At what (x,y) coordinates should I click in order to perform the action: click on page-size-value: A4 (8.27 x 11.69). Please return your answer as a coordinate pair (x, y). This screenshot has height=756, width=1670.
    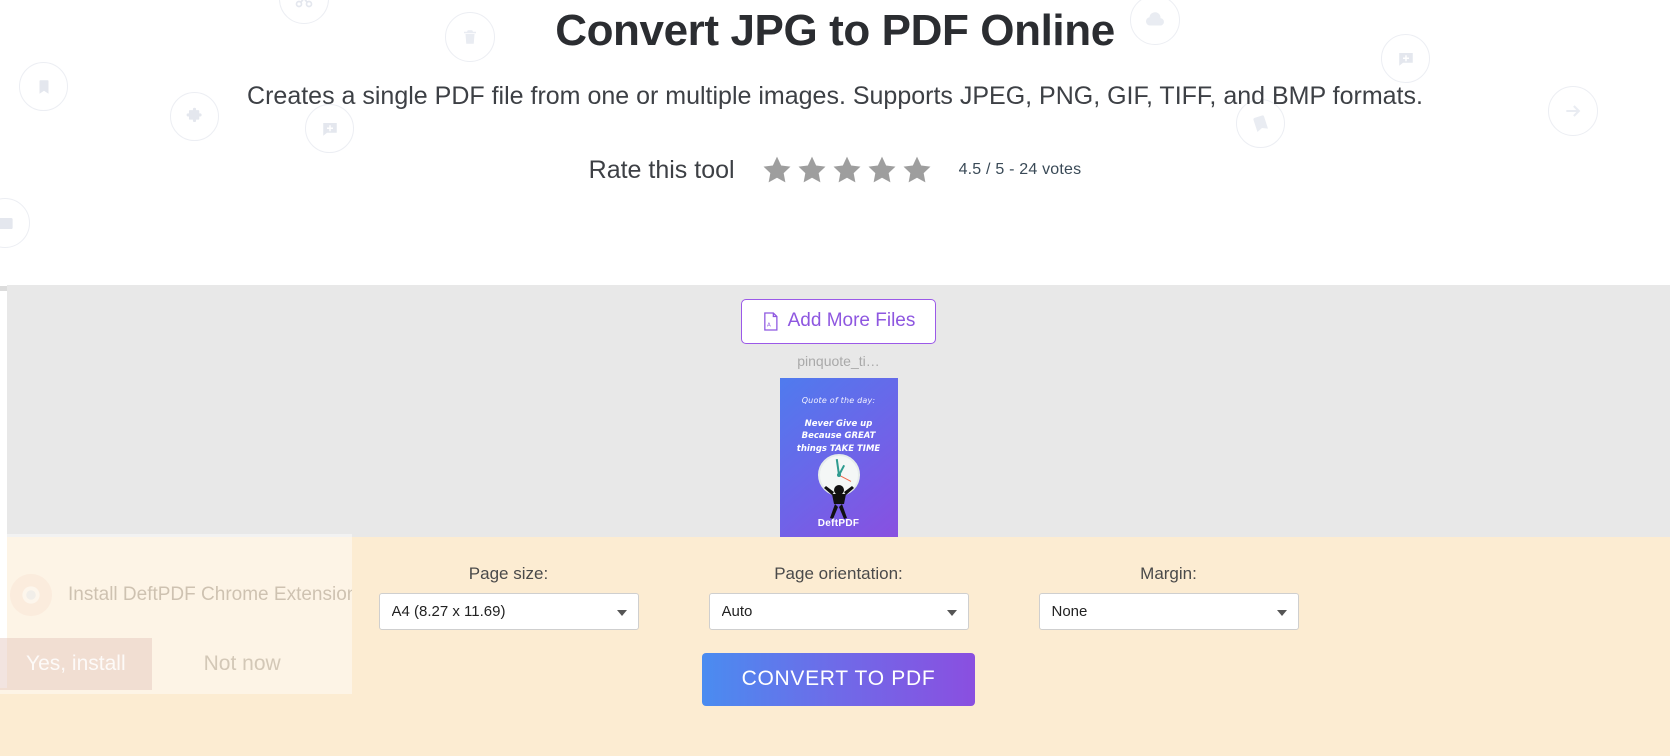
    Looking at the image, I should click on (448, 611).